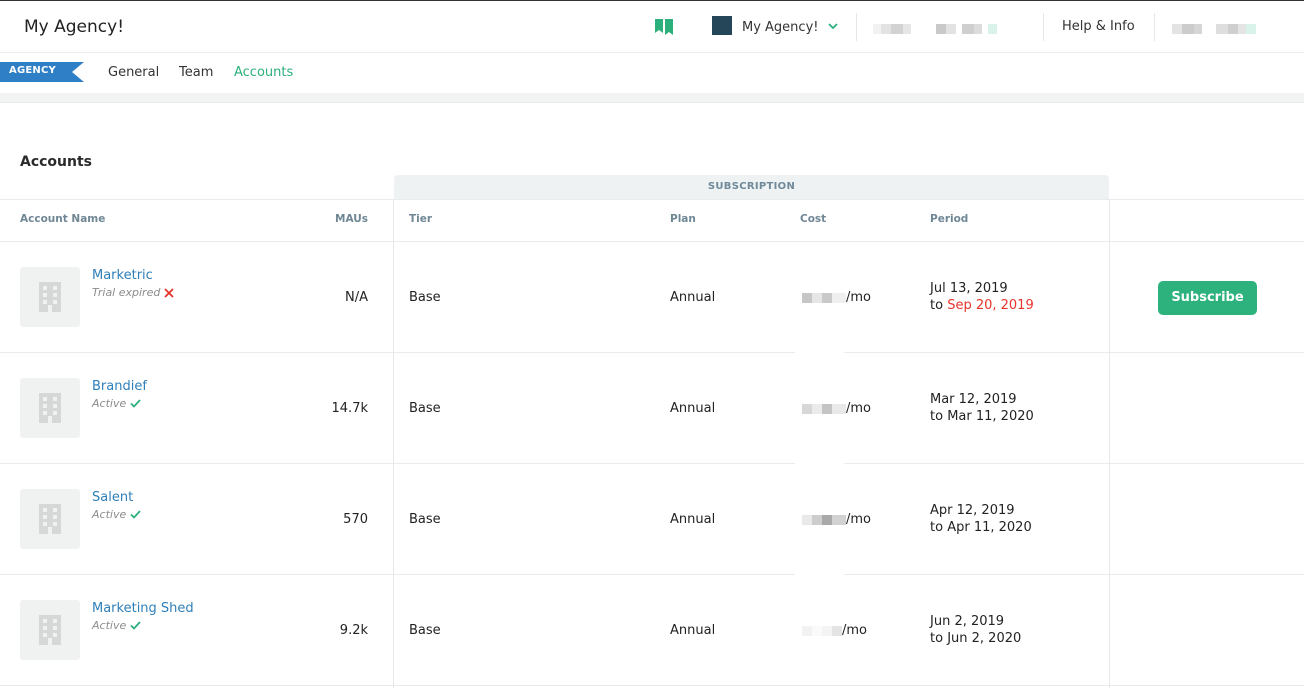 This screenshot has height=688, width=1304. I want to click on account-name-link: Marketing Shed, so click(143, 608).